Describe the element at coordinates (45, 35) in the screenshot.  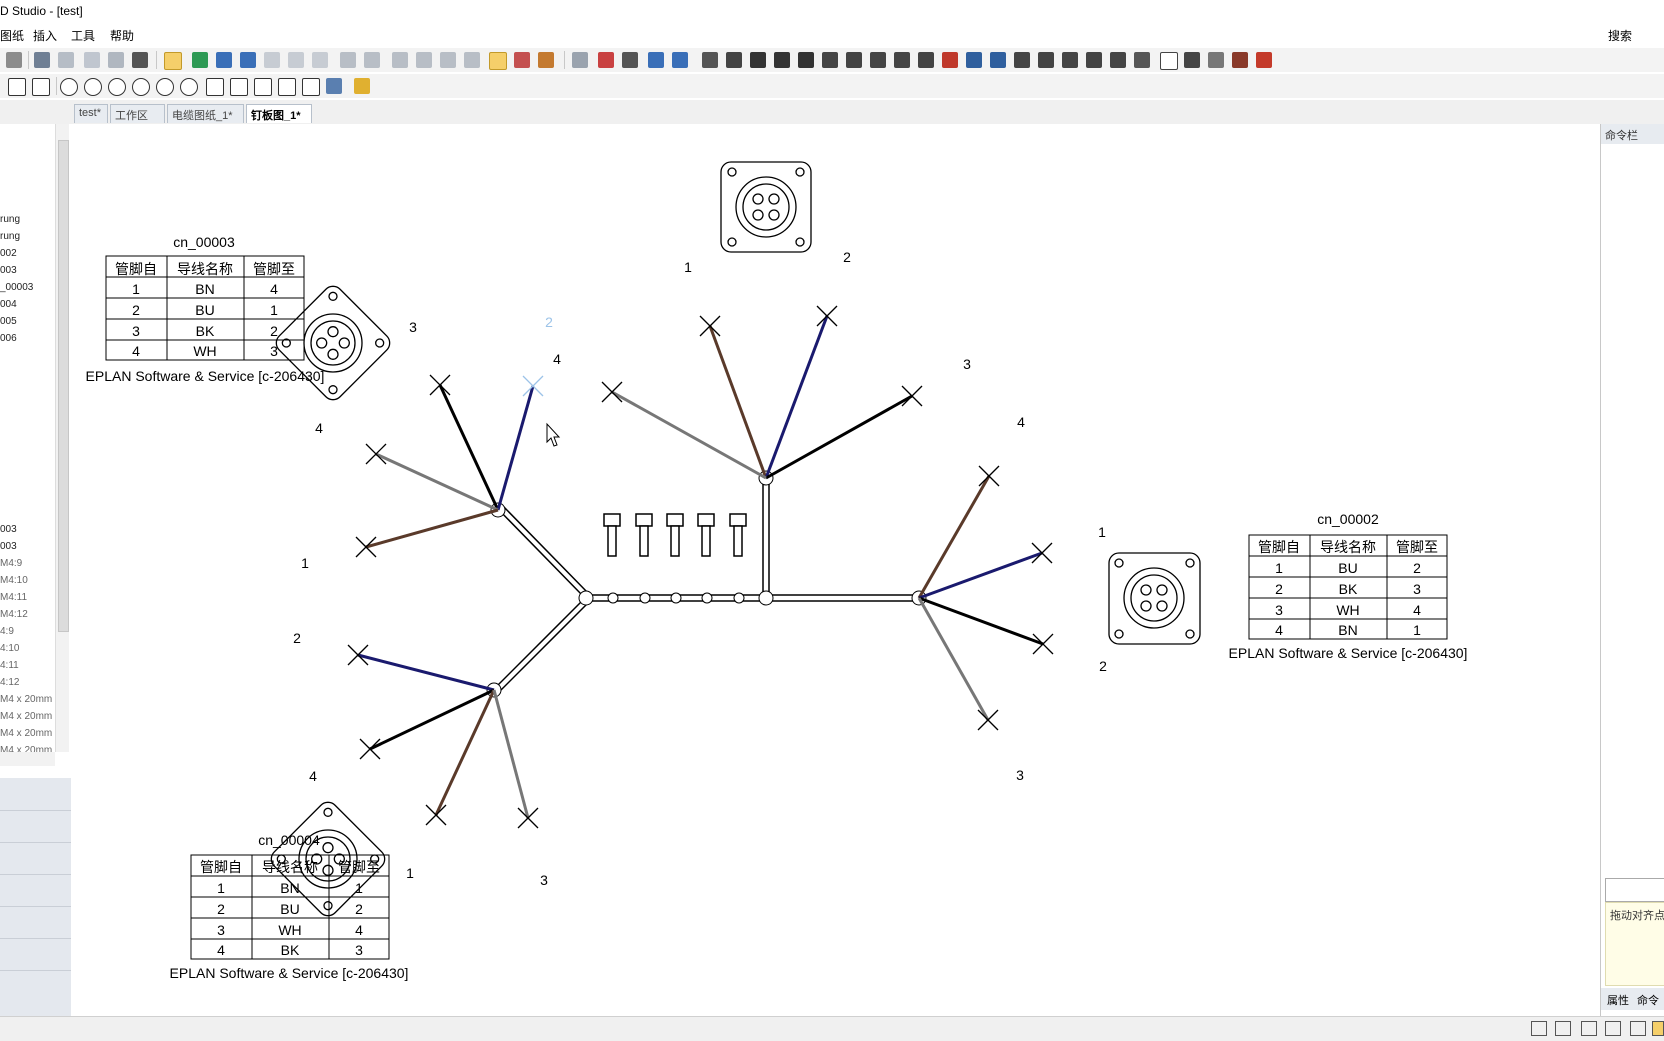
I see `menu-insert: 插入` at that location.